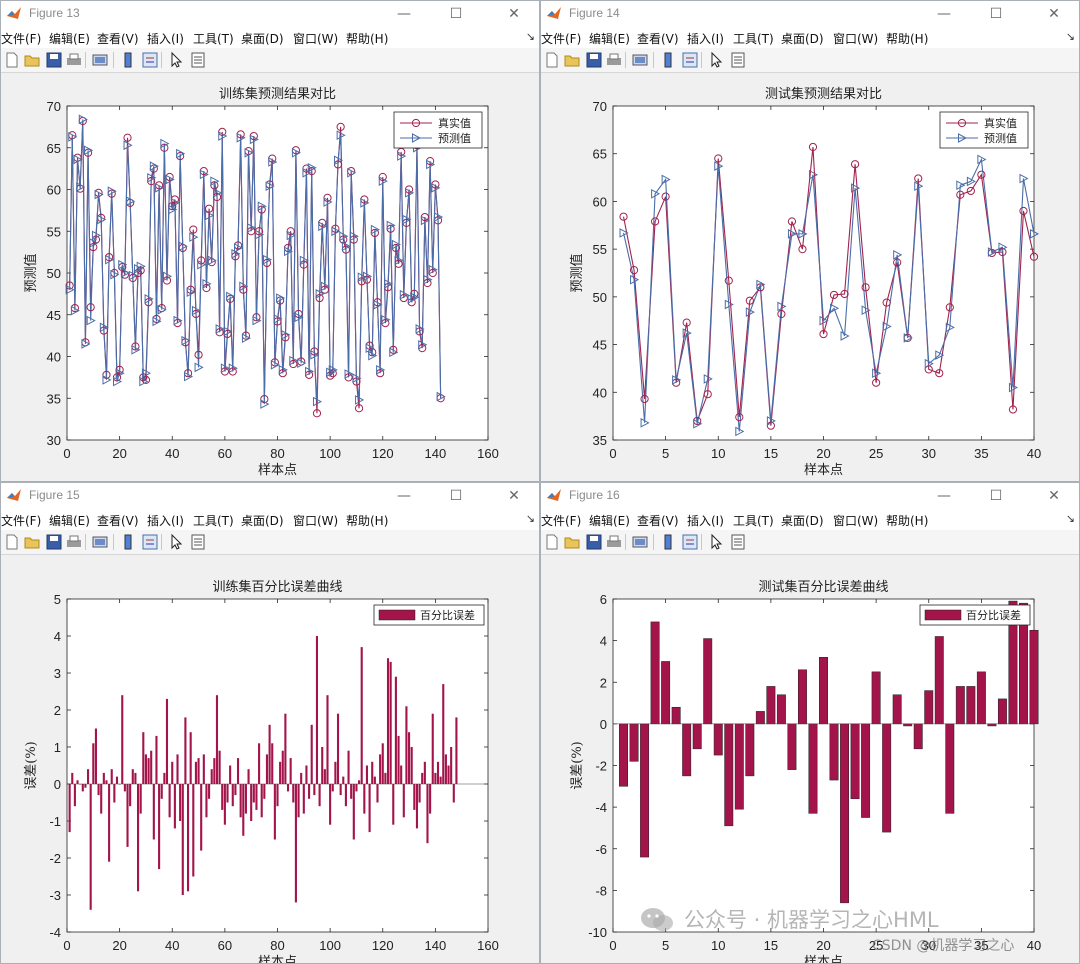 Image resolution: width=1080 pixels, height=964 pixels. Describe the element at coordinates (612, 945) in the screenshot. I see `x-tick-label: 0` at that location.